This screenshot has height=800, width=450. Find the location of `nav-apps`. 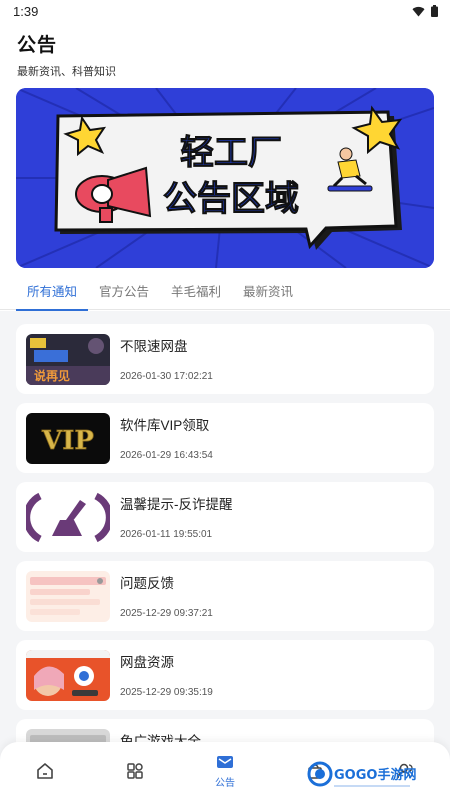

nav-apps is located at coordinates (135, 771).